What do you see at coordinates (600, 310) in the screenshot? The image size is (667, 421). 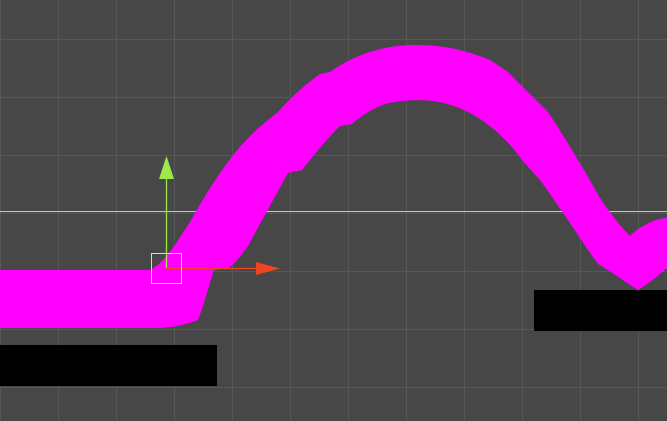 I see `platform-right` at bounding box center [600, 310].